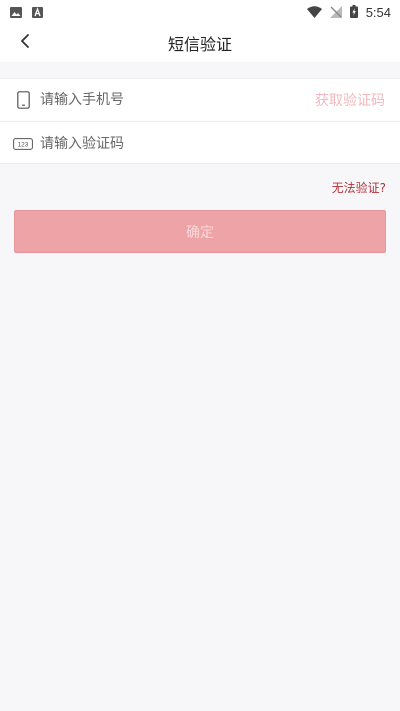 The width and height of the screenshot is (400, 711). What do you see at coordinates (359, 187) in the screenshot?
I see `cant-verify-link: 无法验证?` at bounding box center [359, 187].